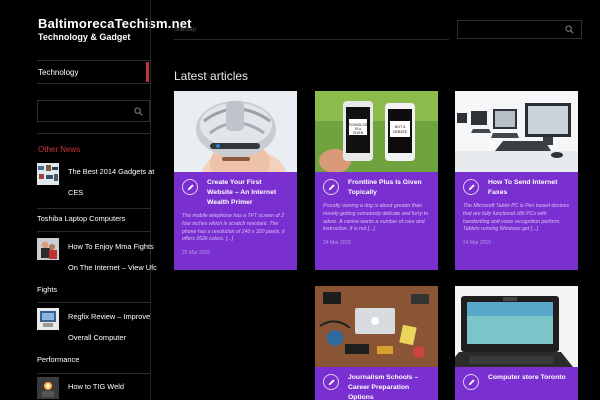 This screenshot has width=600, height=400. I want to click on article-title: Computer store Toronto, so click(529, 378).